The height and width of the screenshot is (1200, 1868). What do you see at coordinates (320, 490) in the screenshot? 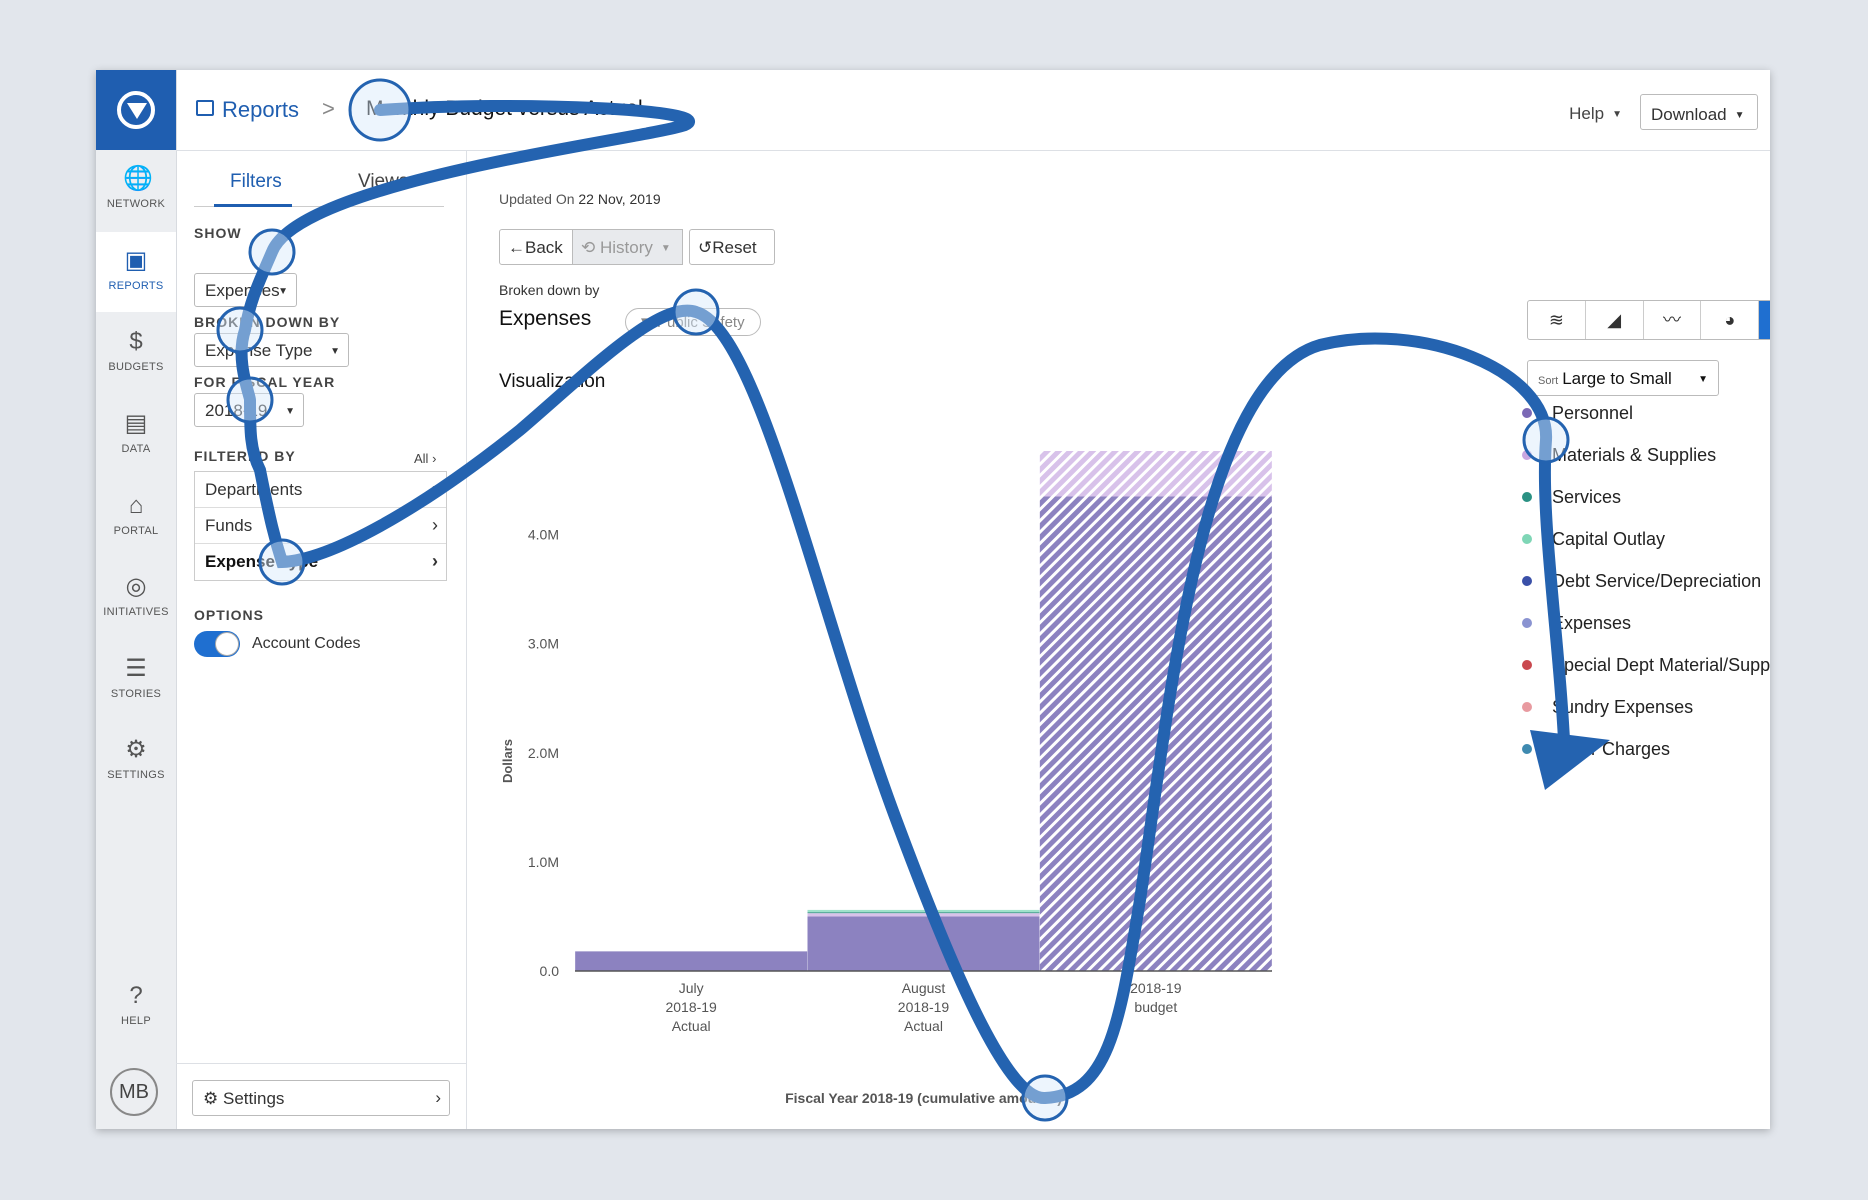
I see `filter-item-departments: Departments ›` at bounding box center [320, 490].